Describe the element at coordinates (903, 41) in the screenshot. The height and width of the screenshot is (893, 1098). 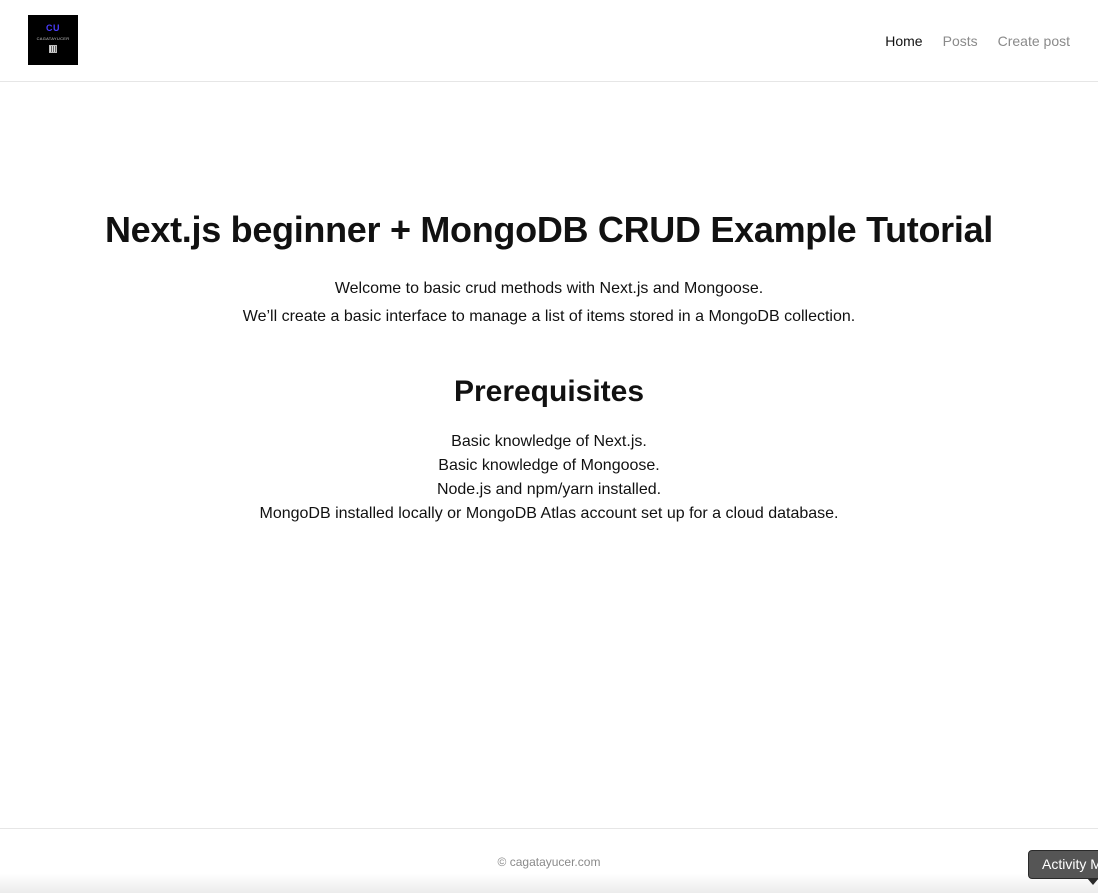
I see `nav-link-home: Home` at that location.